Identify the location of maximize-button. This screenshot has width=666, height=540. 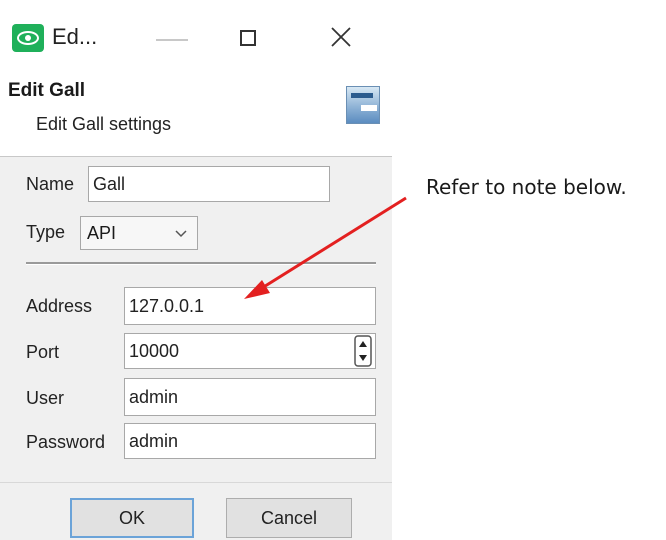
(248, 38).